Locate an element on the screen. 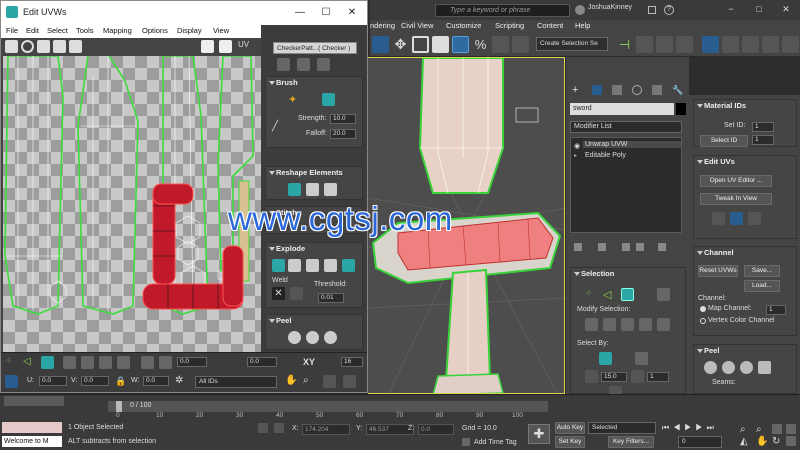  render-icon is located at coordinates (790, 44).